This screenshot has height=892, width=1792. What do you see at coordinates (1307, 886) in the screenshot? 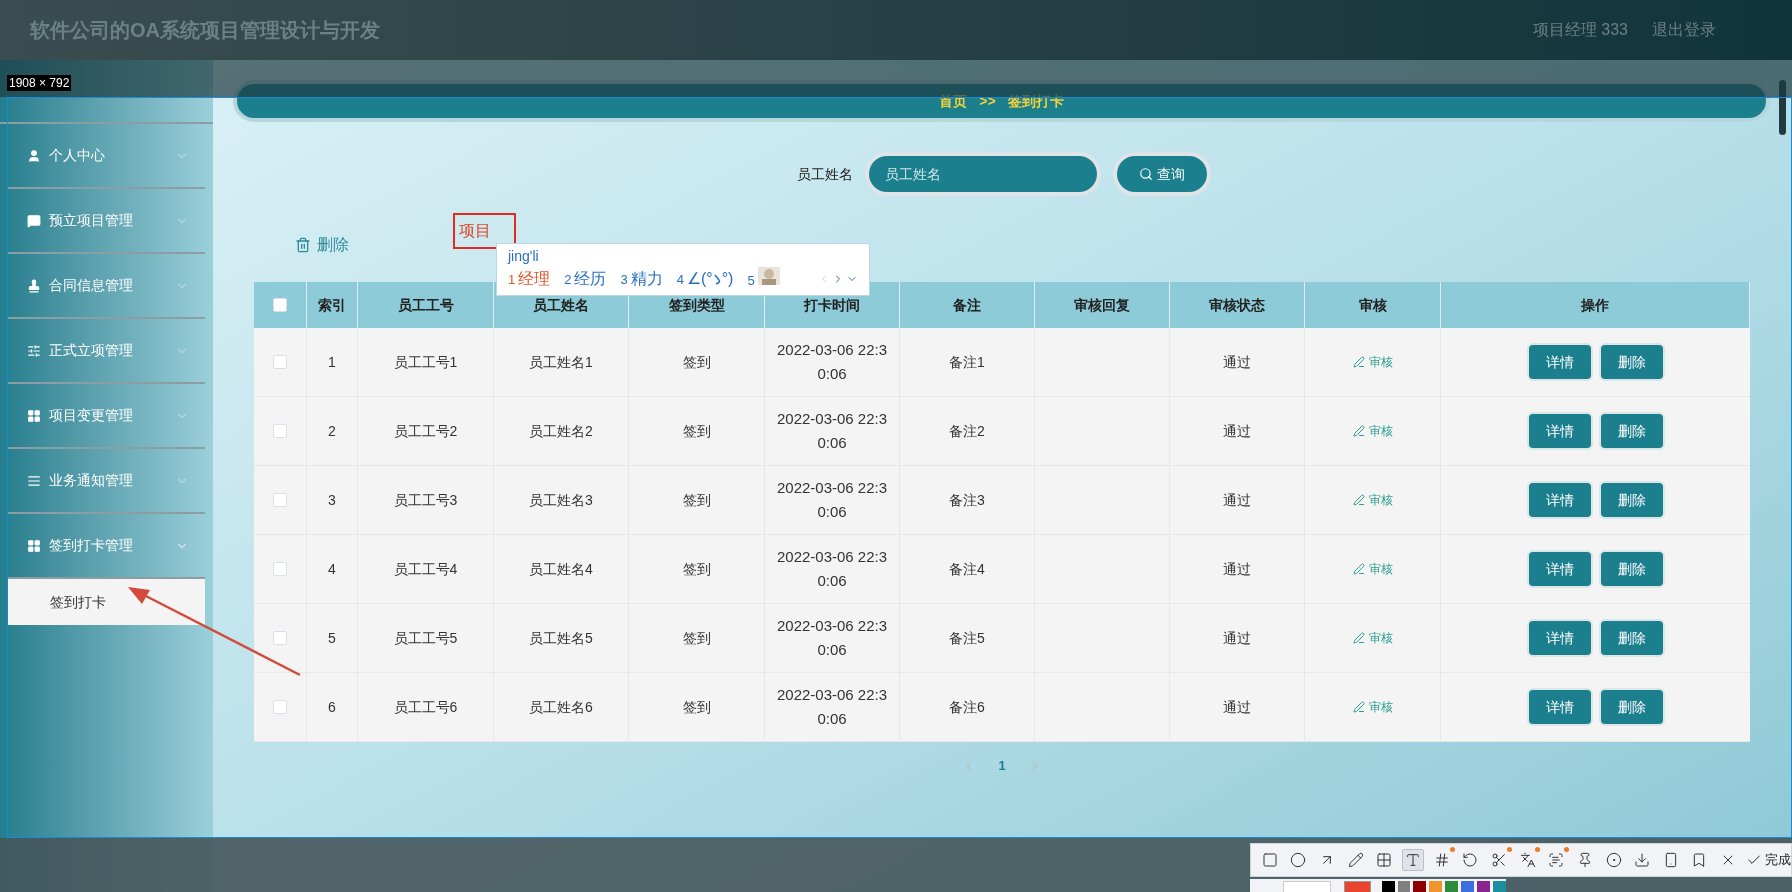
I see `size-field` at bounding box center [1307, 886].